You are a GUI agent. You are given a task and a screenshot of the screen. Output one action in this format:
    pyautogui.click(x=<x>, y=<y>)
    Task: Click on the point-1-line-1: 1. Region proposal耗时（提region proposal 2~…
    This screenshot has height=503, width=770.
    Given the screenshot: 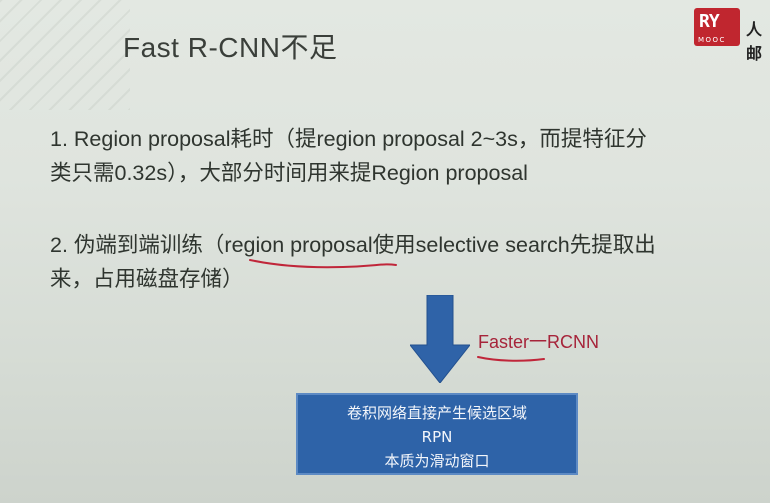 What is the action you would take?
    pyautogui.click(x=348, y=139)
    